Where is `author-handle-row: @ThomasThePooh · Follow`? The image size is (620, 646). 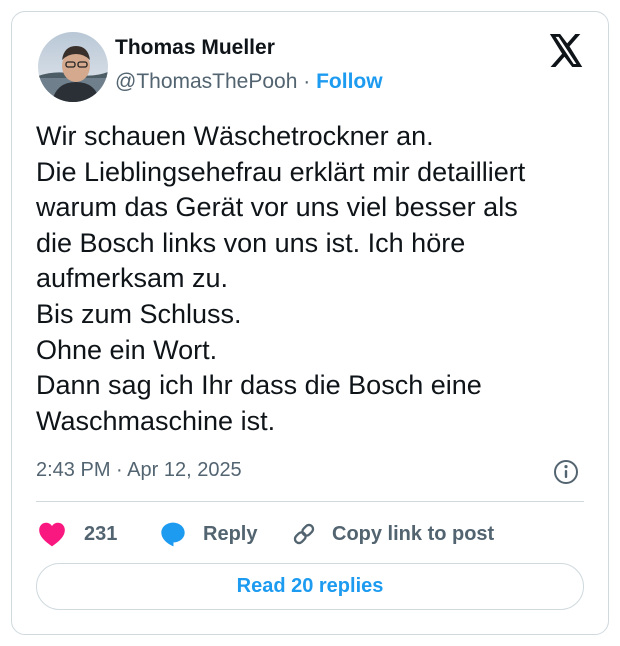 author-handle-row: @ThomasThePooh · Follow is located at coordinates (249, 82).